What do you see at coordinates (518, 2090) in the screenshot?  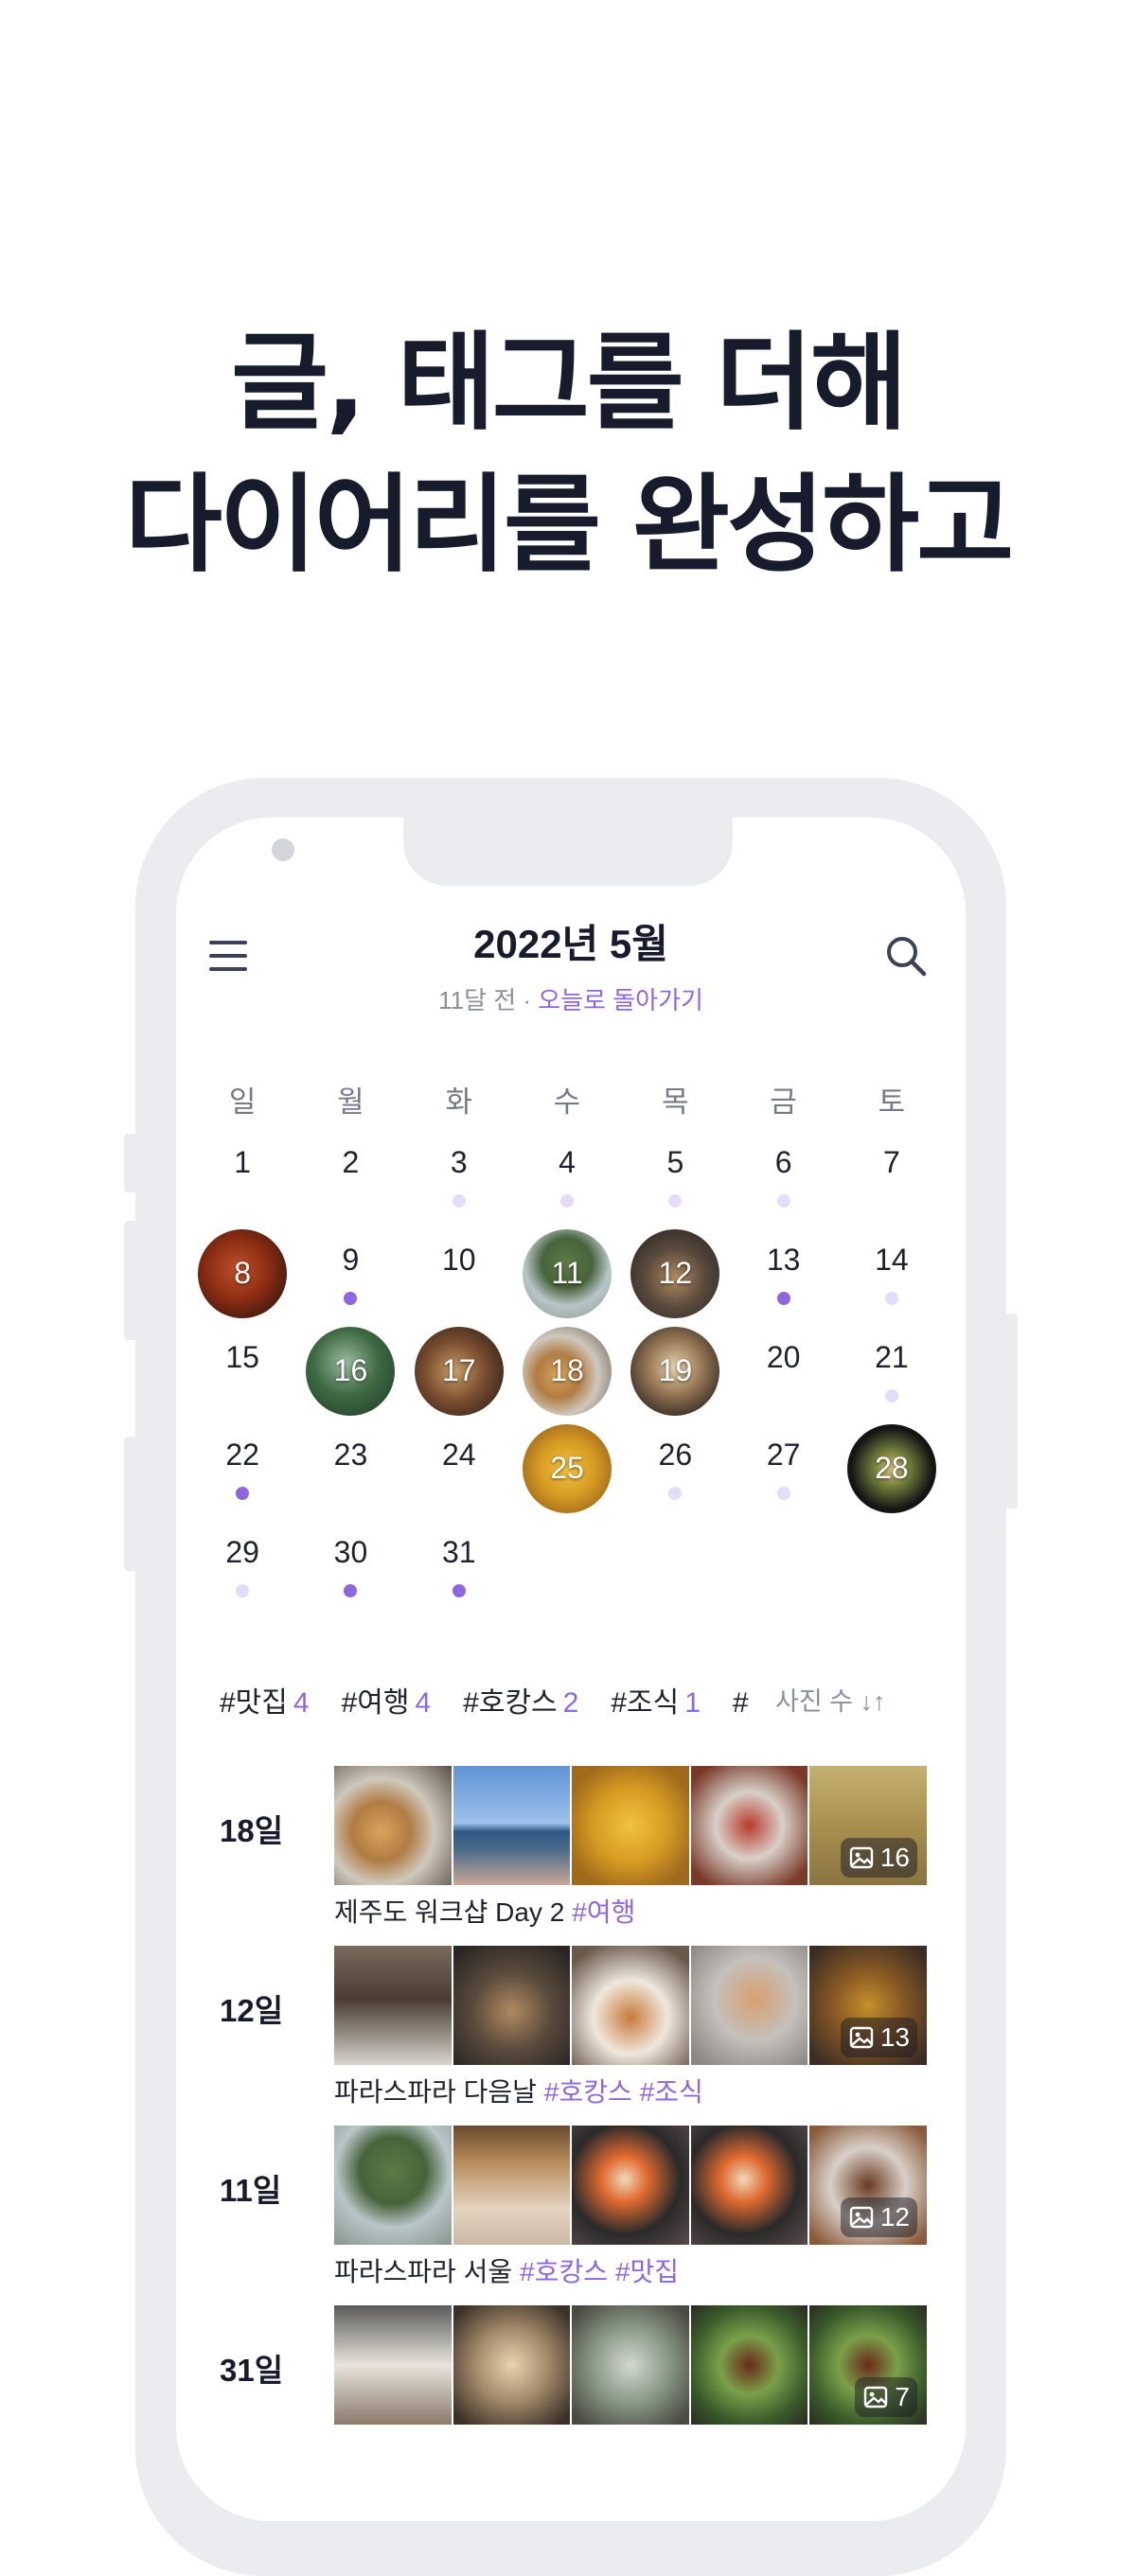 I see `entry-caption: 파라스파라 다음날 #호캉스 #조식` at bounding box center [518, 2090].